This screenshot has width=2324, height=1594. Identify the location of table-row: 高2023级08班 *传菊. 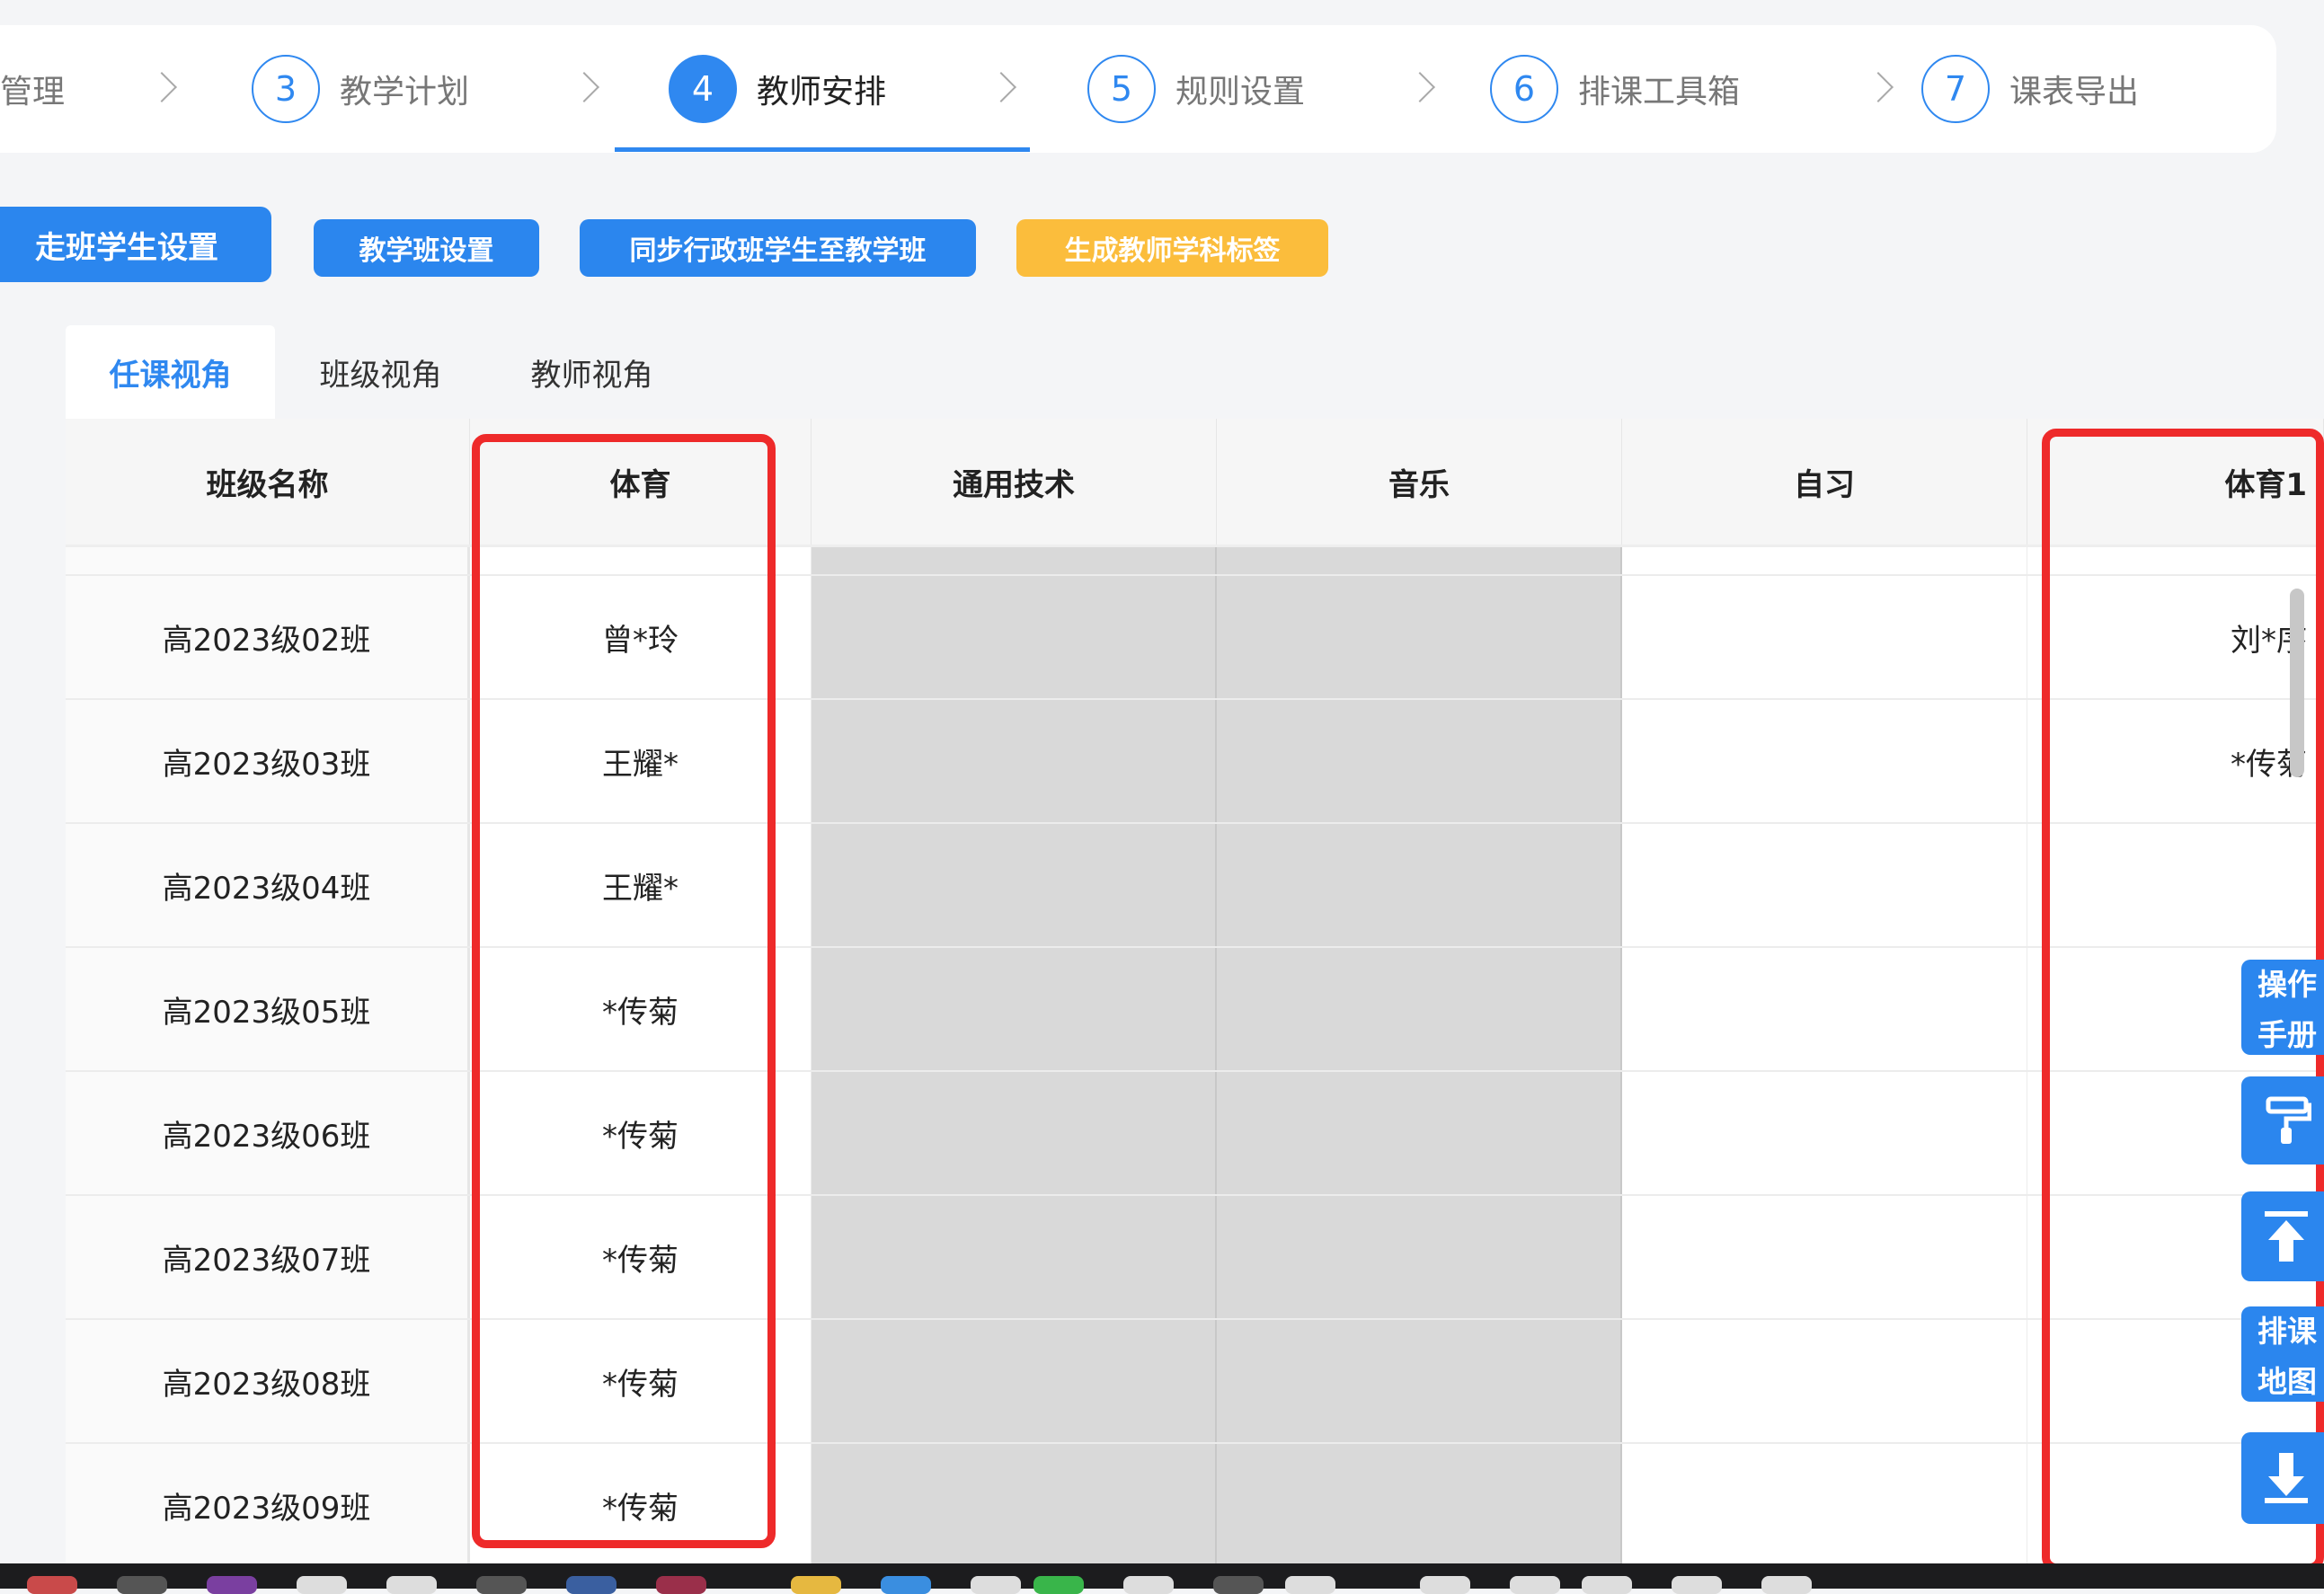
(1195, 1382).